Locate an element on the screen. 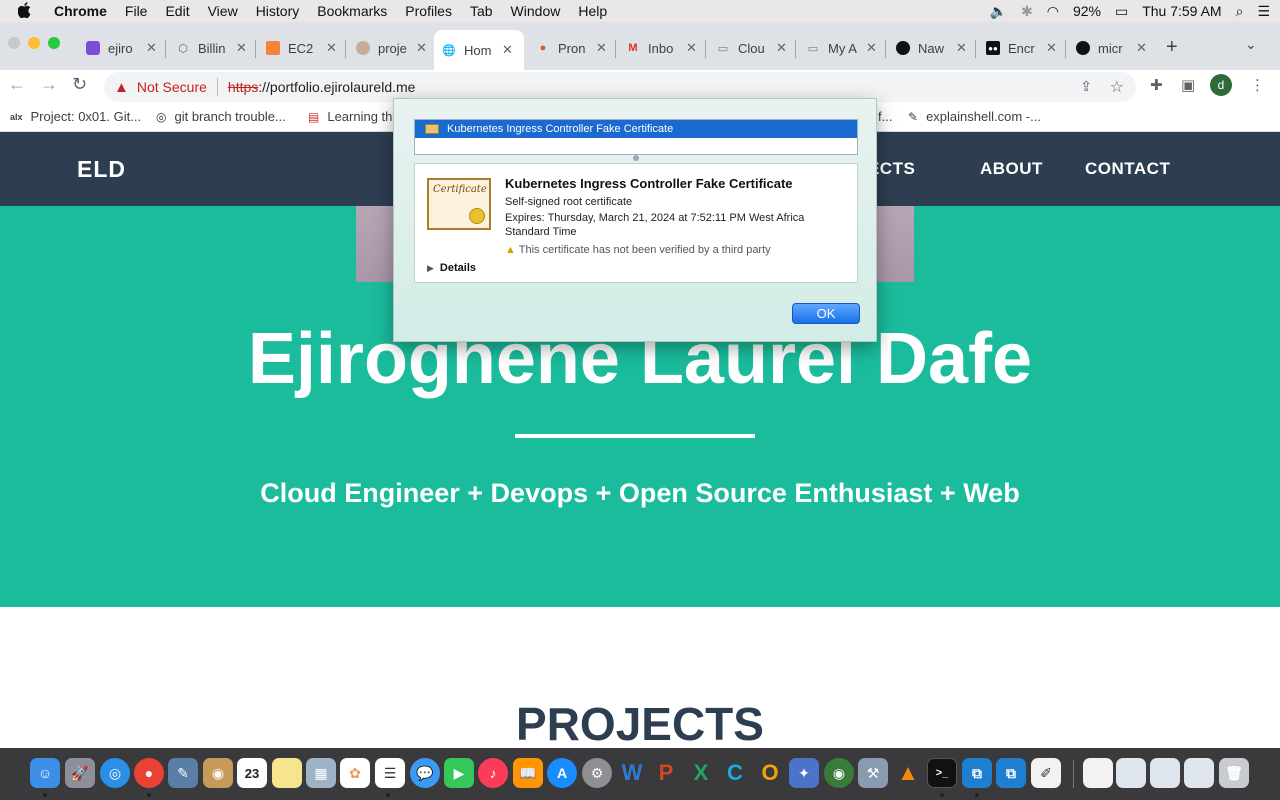 This screenshot has width=1280, height=800. minimize-window-button is located at coordinates (34, 43).